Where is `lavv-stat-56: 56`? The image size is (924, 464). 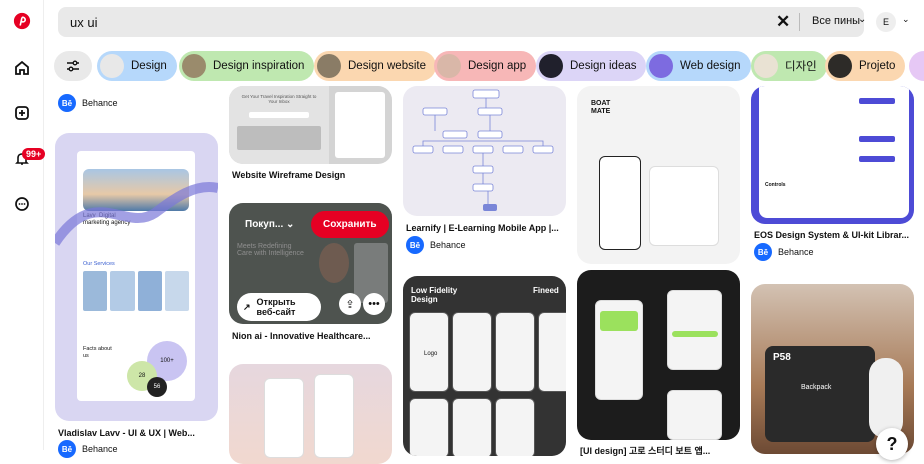
lavv-stat-56: 56 is located at coordinates (157, 387).